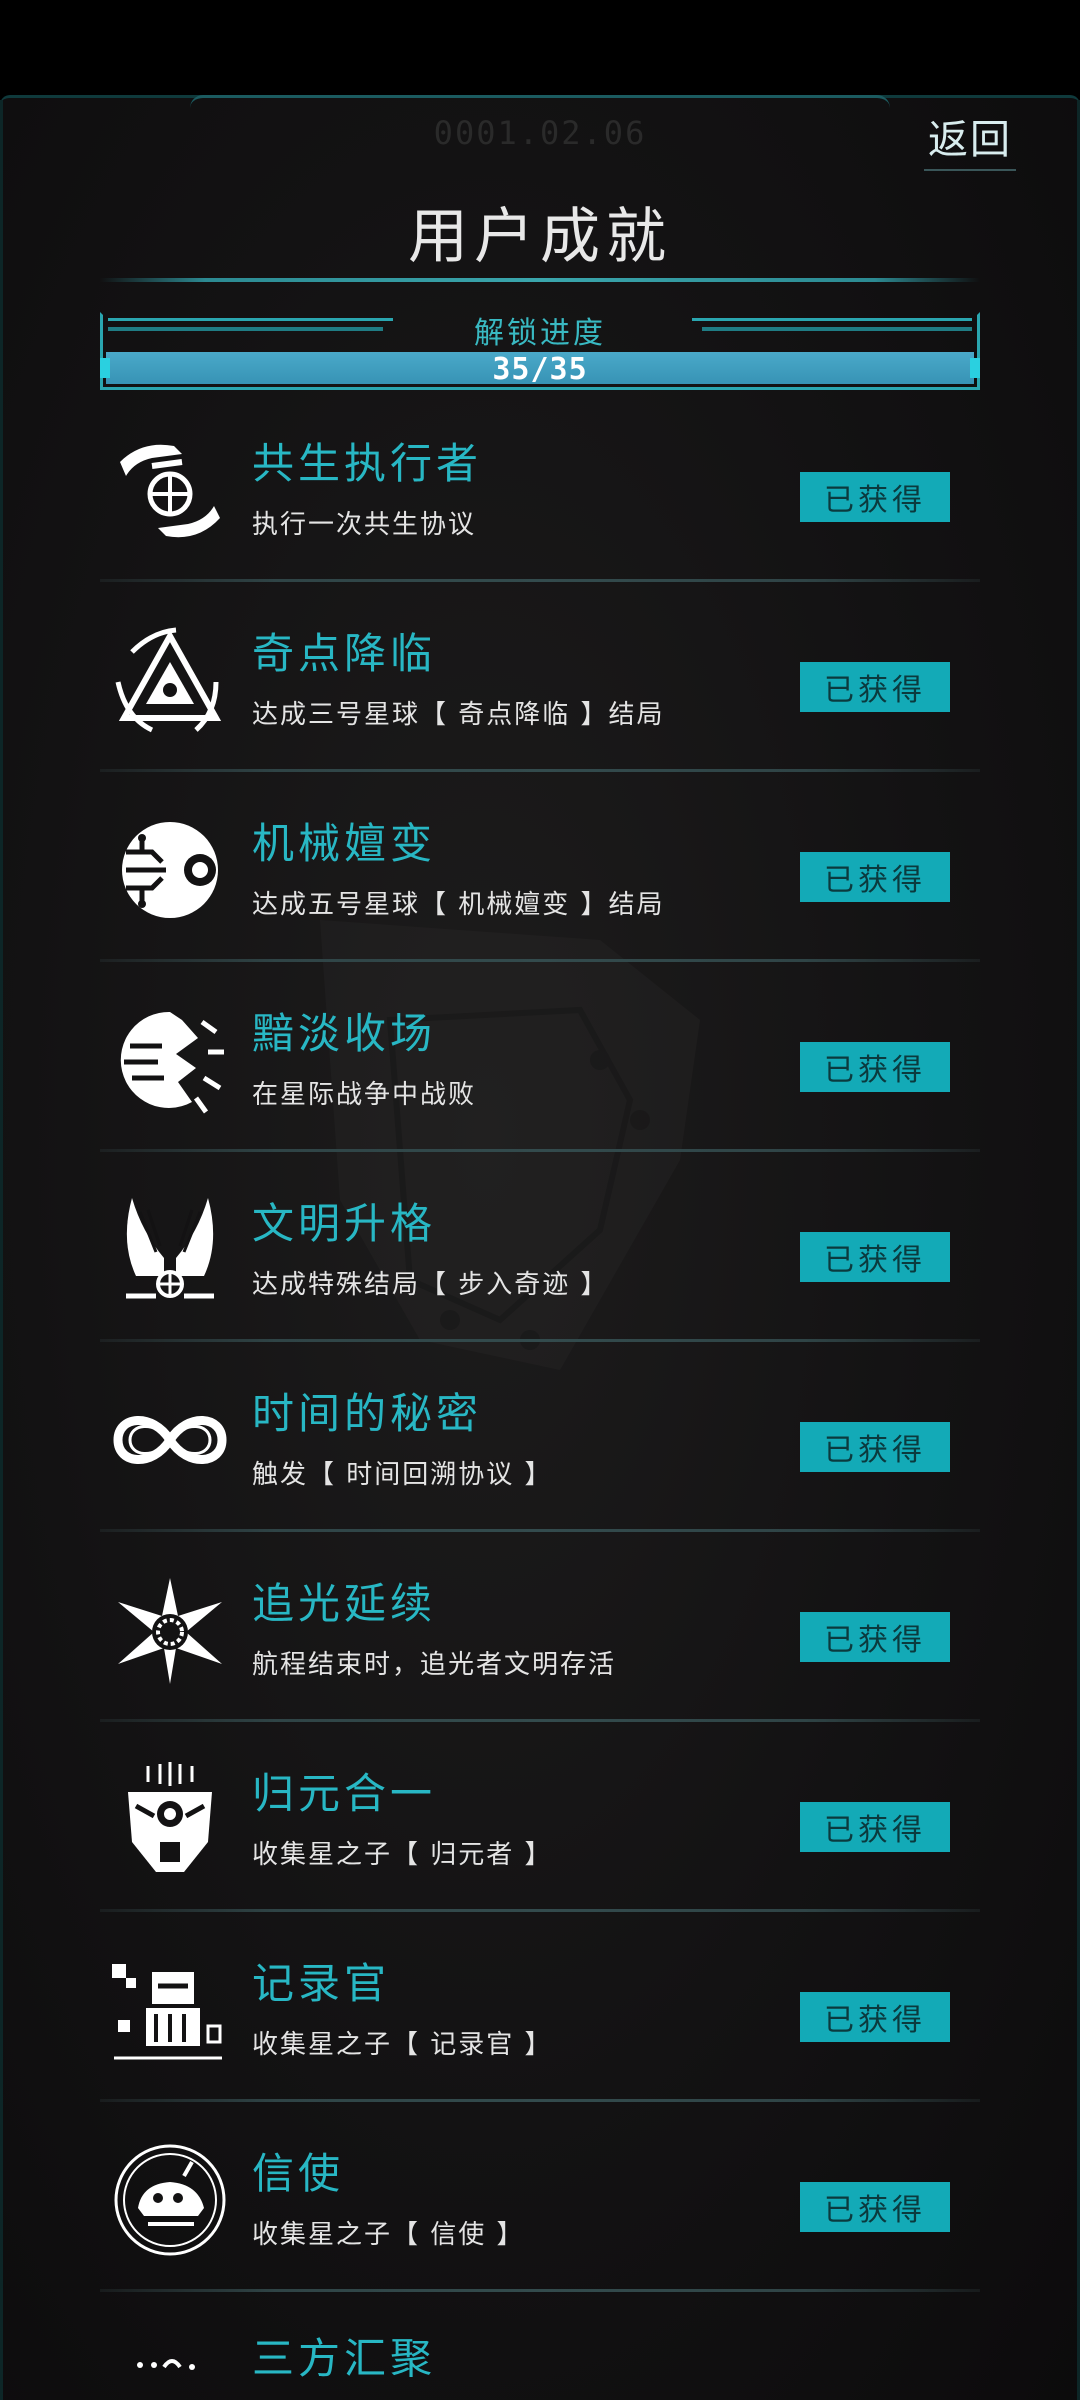 This screenshot has width=1080, height=2400. I want to click on achievement-description: 触发【 时间回溯协议 】, so click(402, 1475).